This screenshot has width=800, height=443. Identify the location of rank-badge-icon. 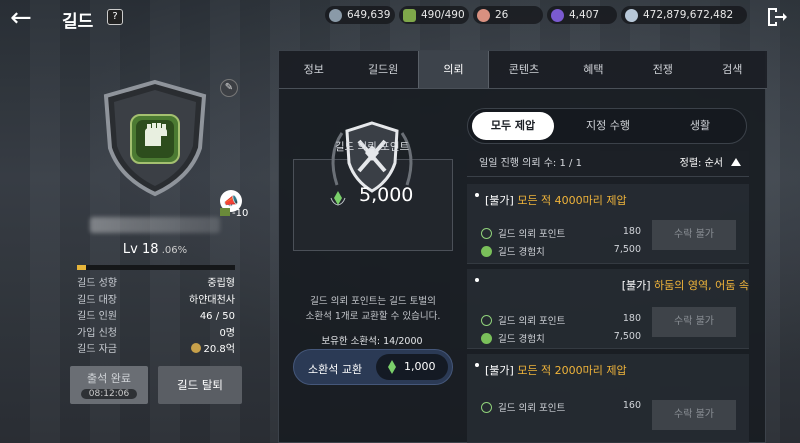
(225, 212).